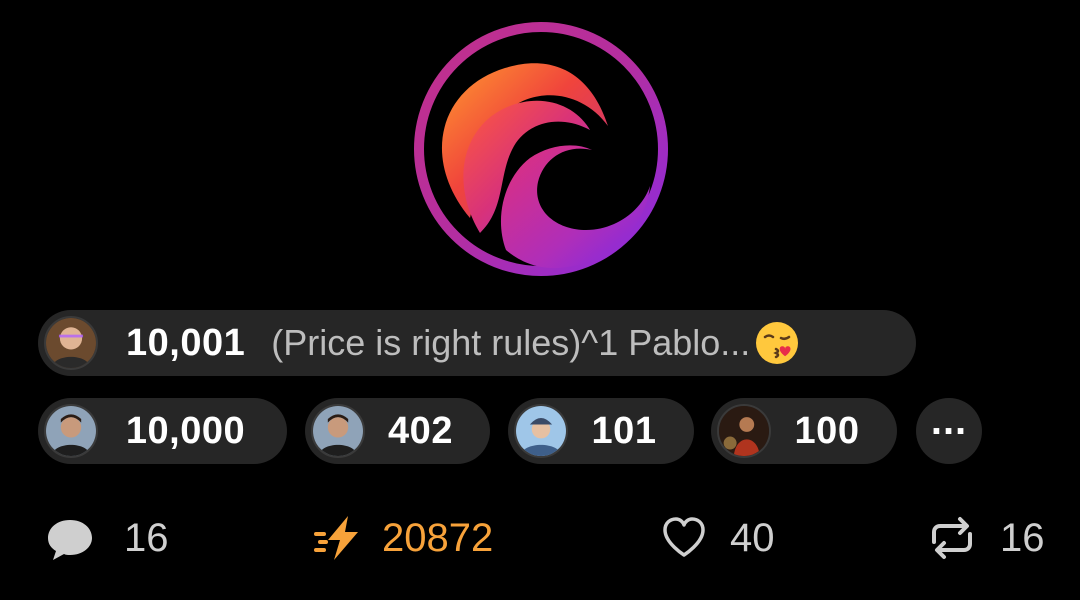 This screenshot has height=600, width=1080. I want to click on zap-amount: 402, so click(420, 430).